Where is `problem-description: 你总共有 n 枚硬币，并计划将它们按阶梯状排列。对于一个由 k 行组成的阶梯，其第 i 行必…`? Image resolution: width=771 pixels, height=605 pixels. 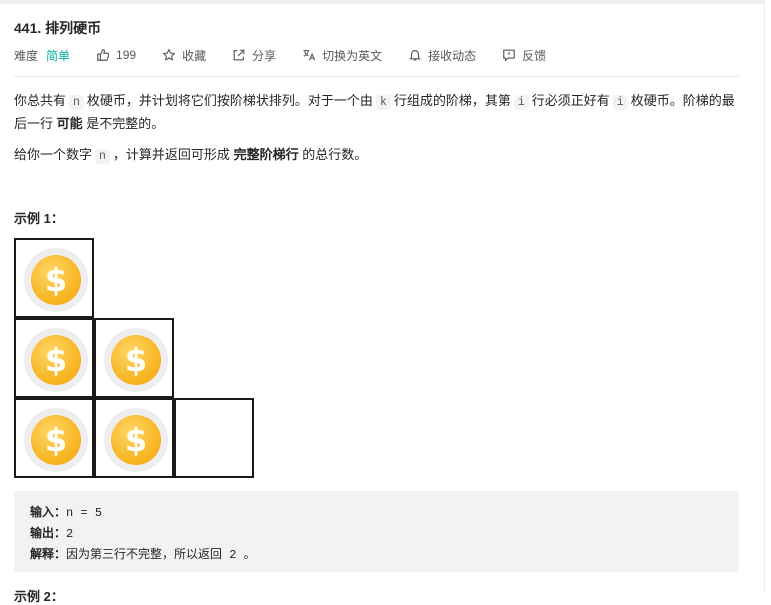
problem-description: 你总共有 n 枚硬币，并计划将它们按阶梯状排列。对于一个由 k 行组成的阶梯，其第 i 行必… is located at coordinates (376, 128).